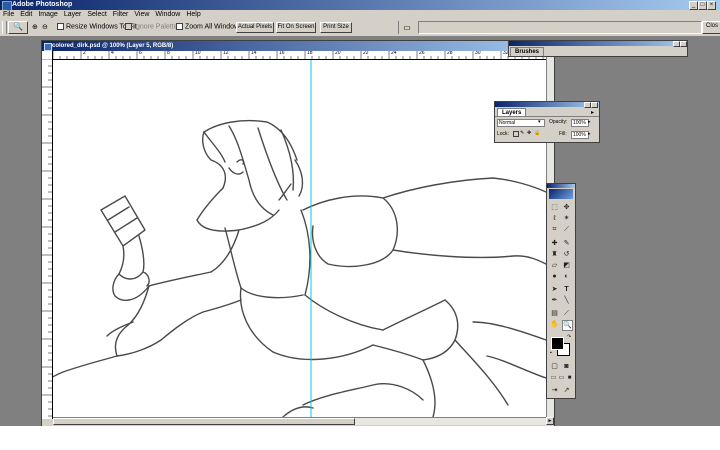 This screenshot has width=720, height=450. I want to click on dodge-tool-icon: ◐, so click(566, 276).